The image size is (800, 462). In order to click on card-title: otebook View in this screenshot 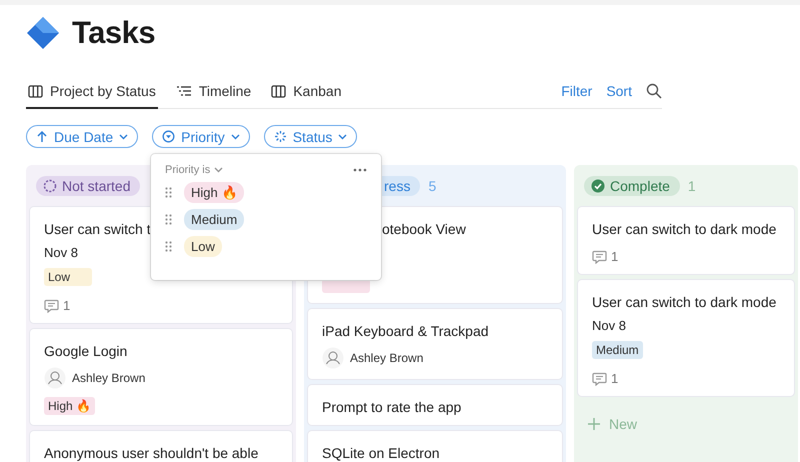, I will do `click(424, 230)`.